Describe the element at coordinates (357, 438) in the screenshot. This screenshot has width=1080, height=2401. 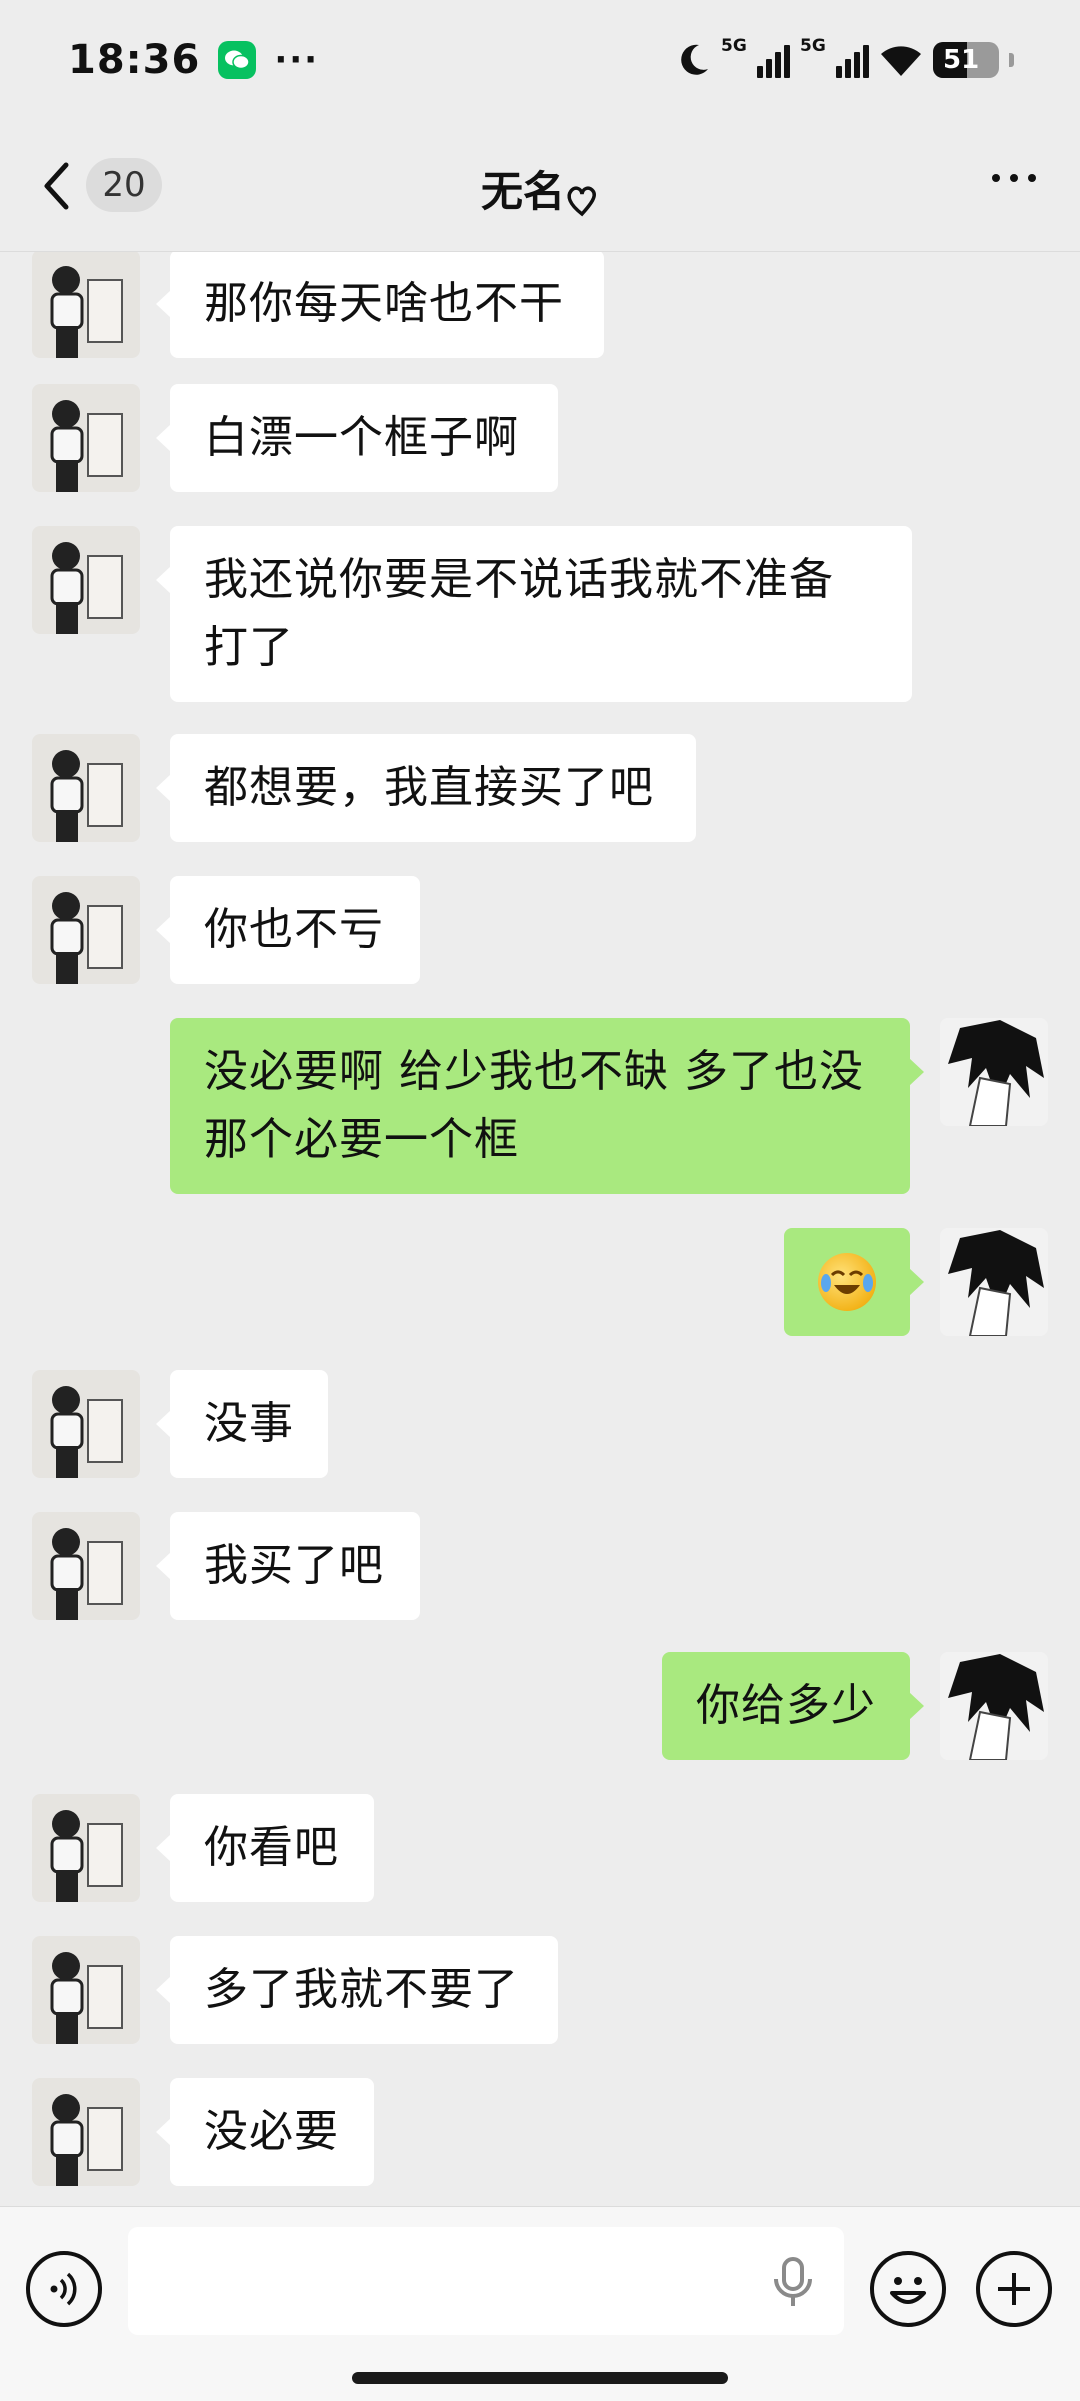
I see `received-message-bubble: 白漂一个框子啊` at that location.